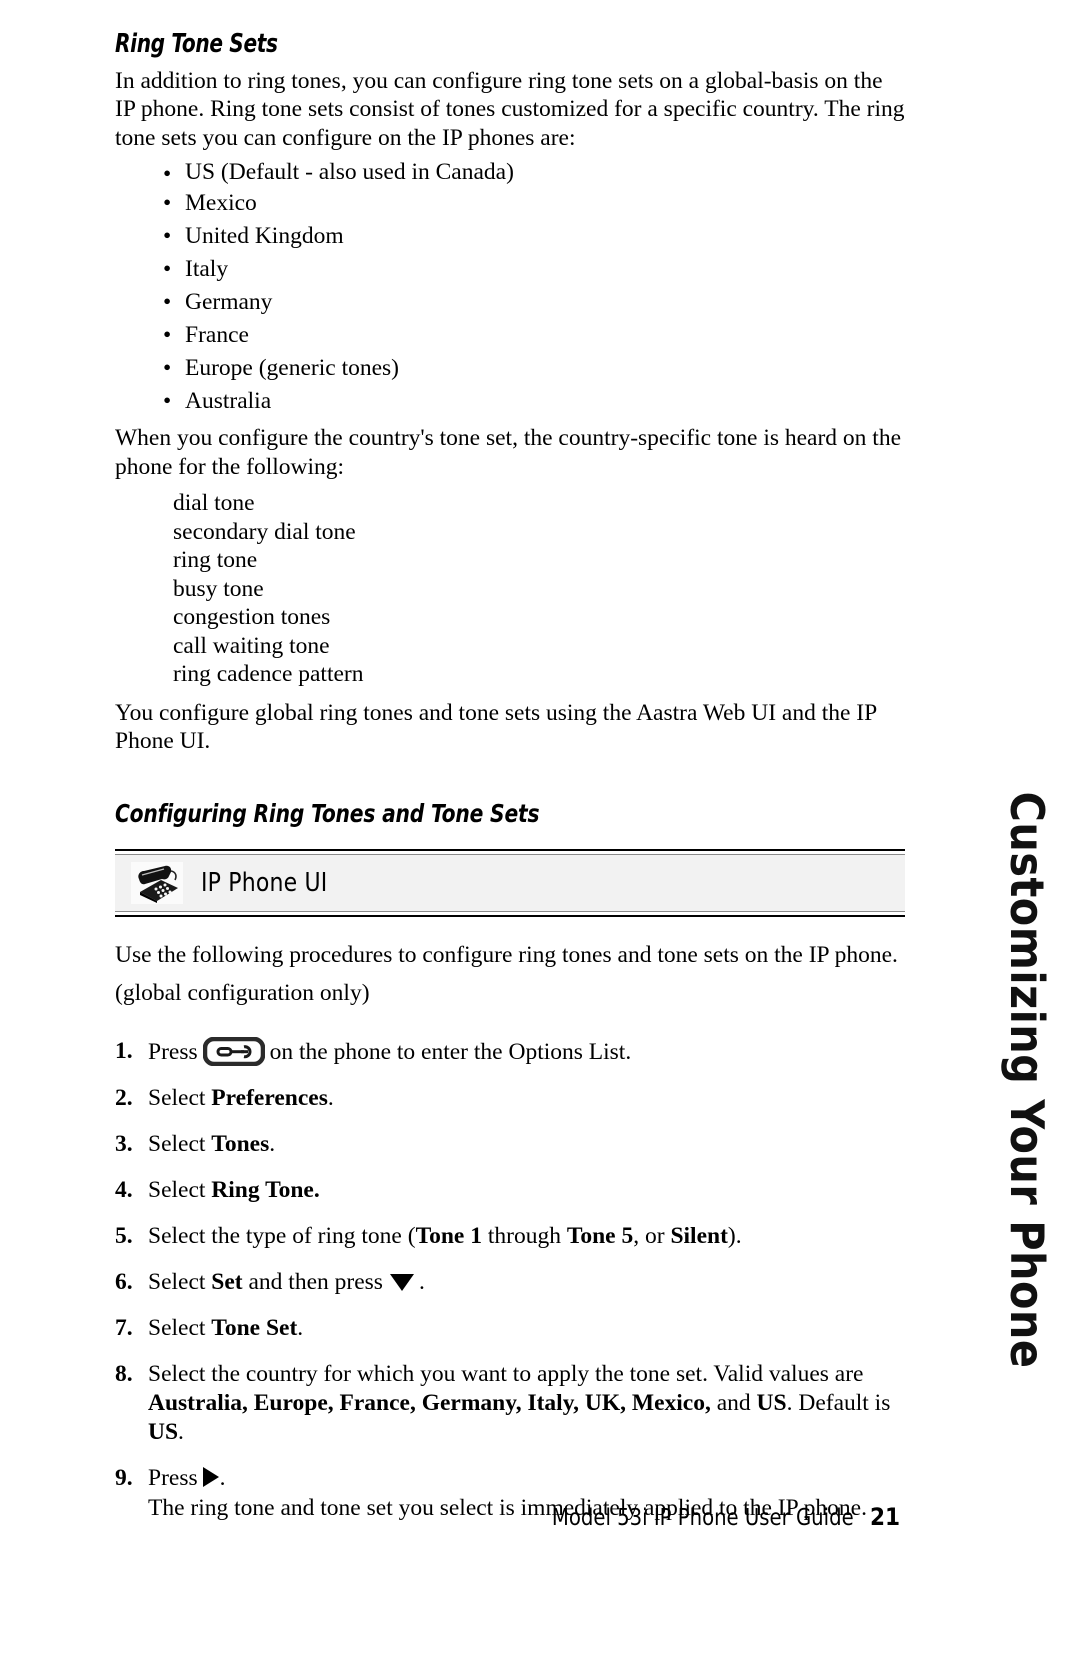  What do you see at coordinates (240, 1144) in the screenshot?
I see `step-emphasis: Tones` at bounding box center [240, 1144].